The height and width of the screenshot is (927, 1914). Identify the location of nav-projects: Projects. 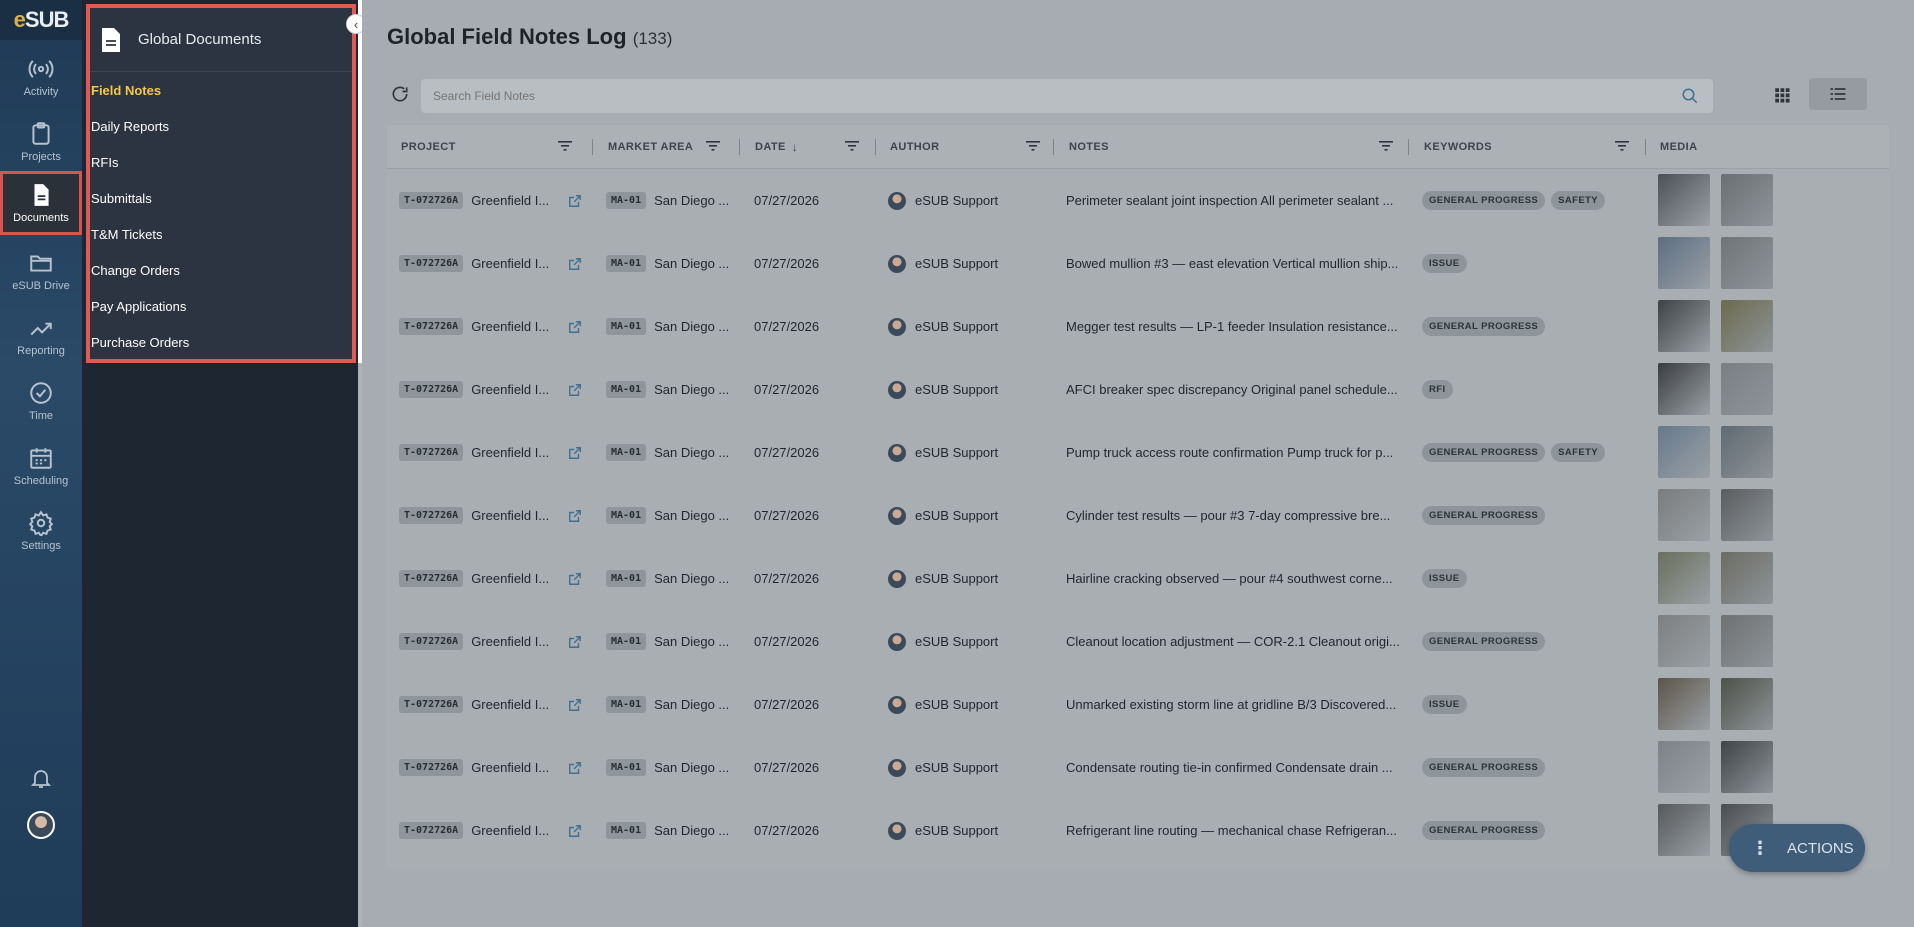
(41, 142).